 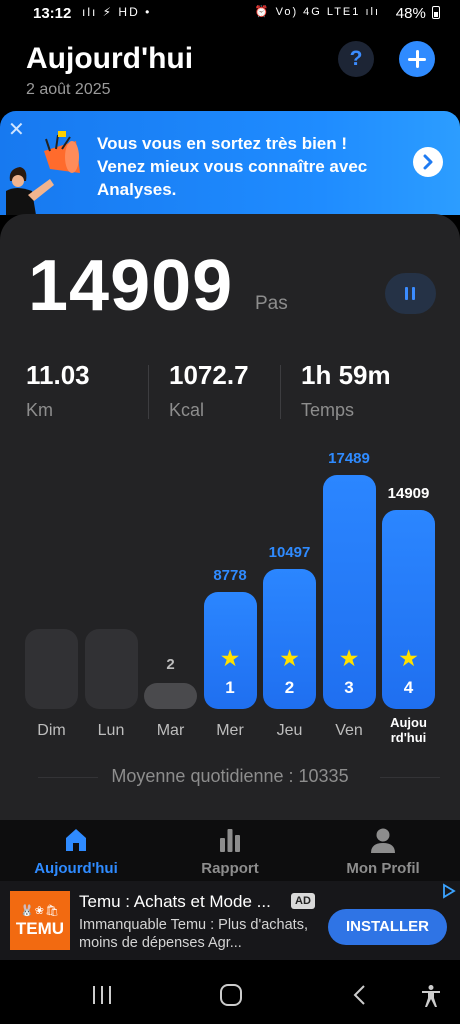 What do you see at coordinates (230, 14) in the screenshot?
I see `status-bar: 13:12 ılı ⚡ HD • ⏰ Vo) 4G LTE1 ılı 48%` at bounding box center [230, 14].